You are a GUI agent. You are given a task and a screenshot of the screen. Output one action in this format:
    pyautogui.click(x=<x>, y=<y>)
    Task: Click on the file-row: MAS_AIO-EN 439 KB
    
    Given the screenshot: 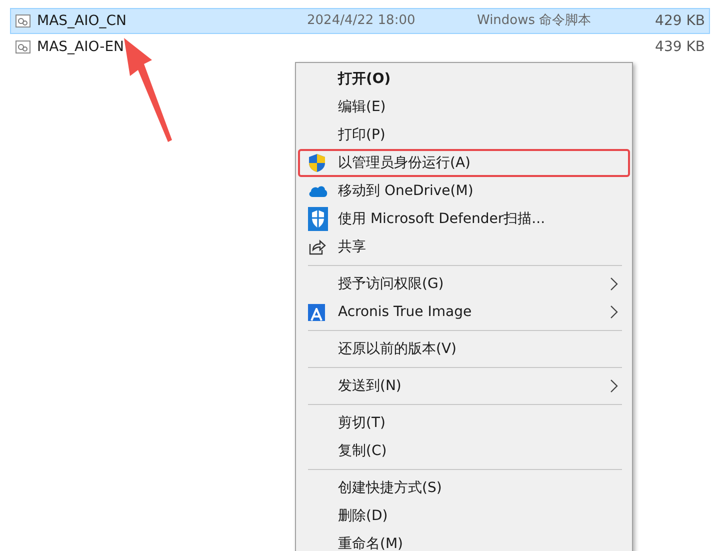 What is the action you would take?
    pyautogui.click(x=360, y=47)
    